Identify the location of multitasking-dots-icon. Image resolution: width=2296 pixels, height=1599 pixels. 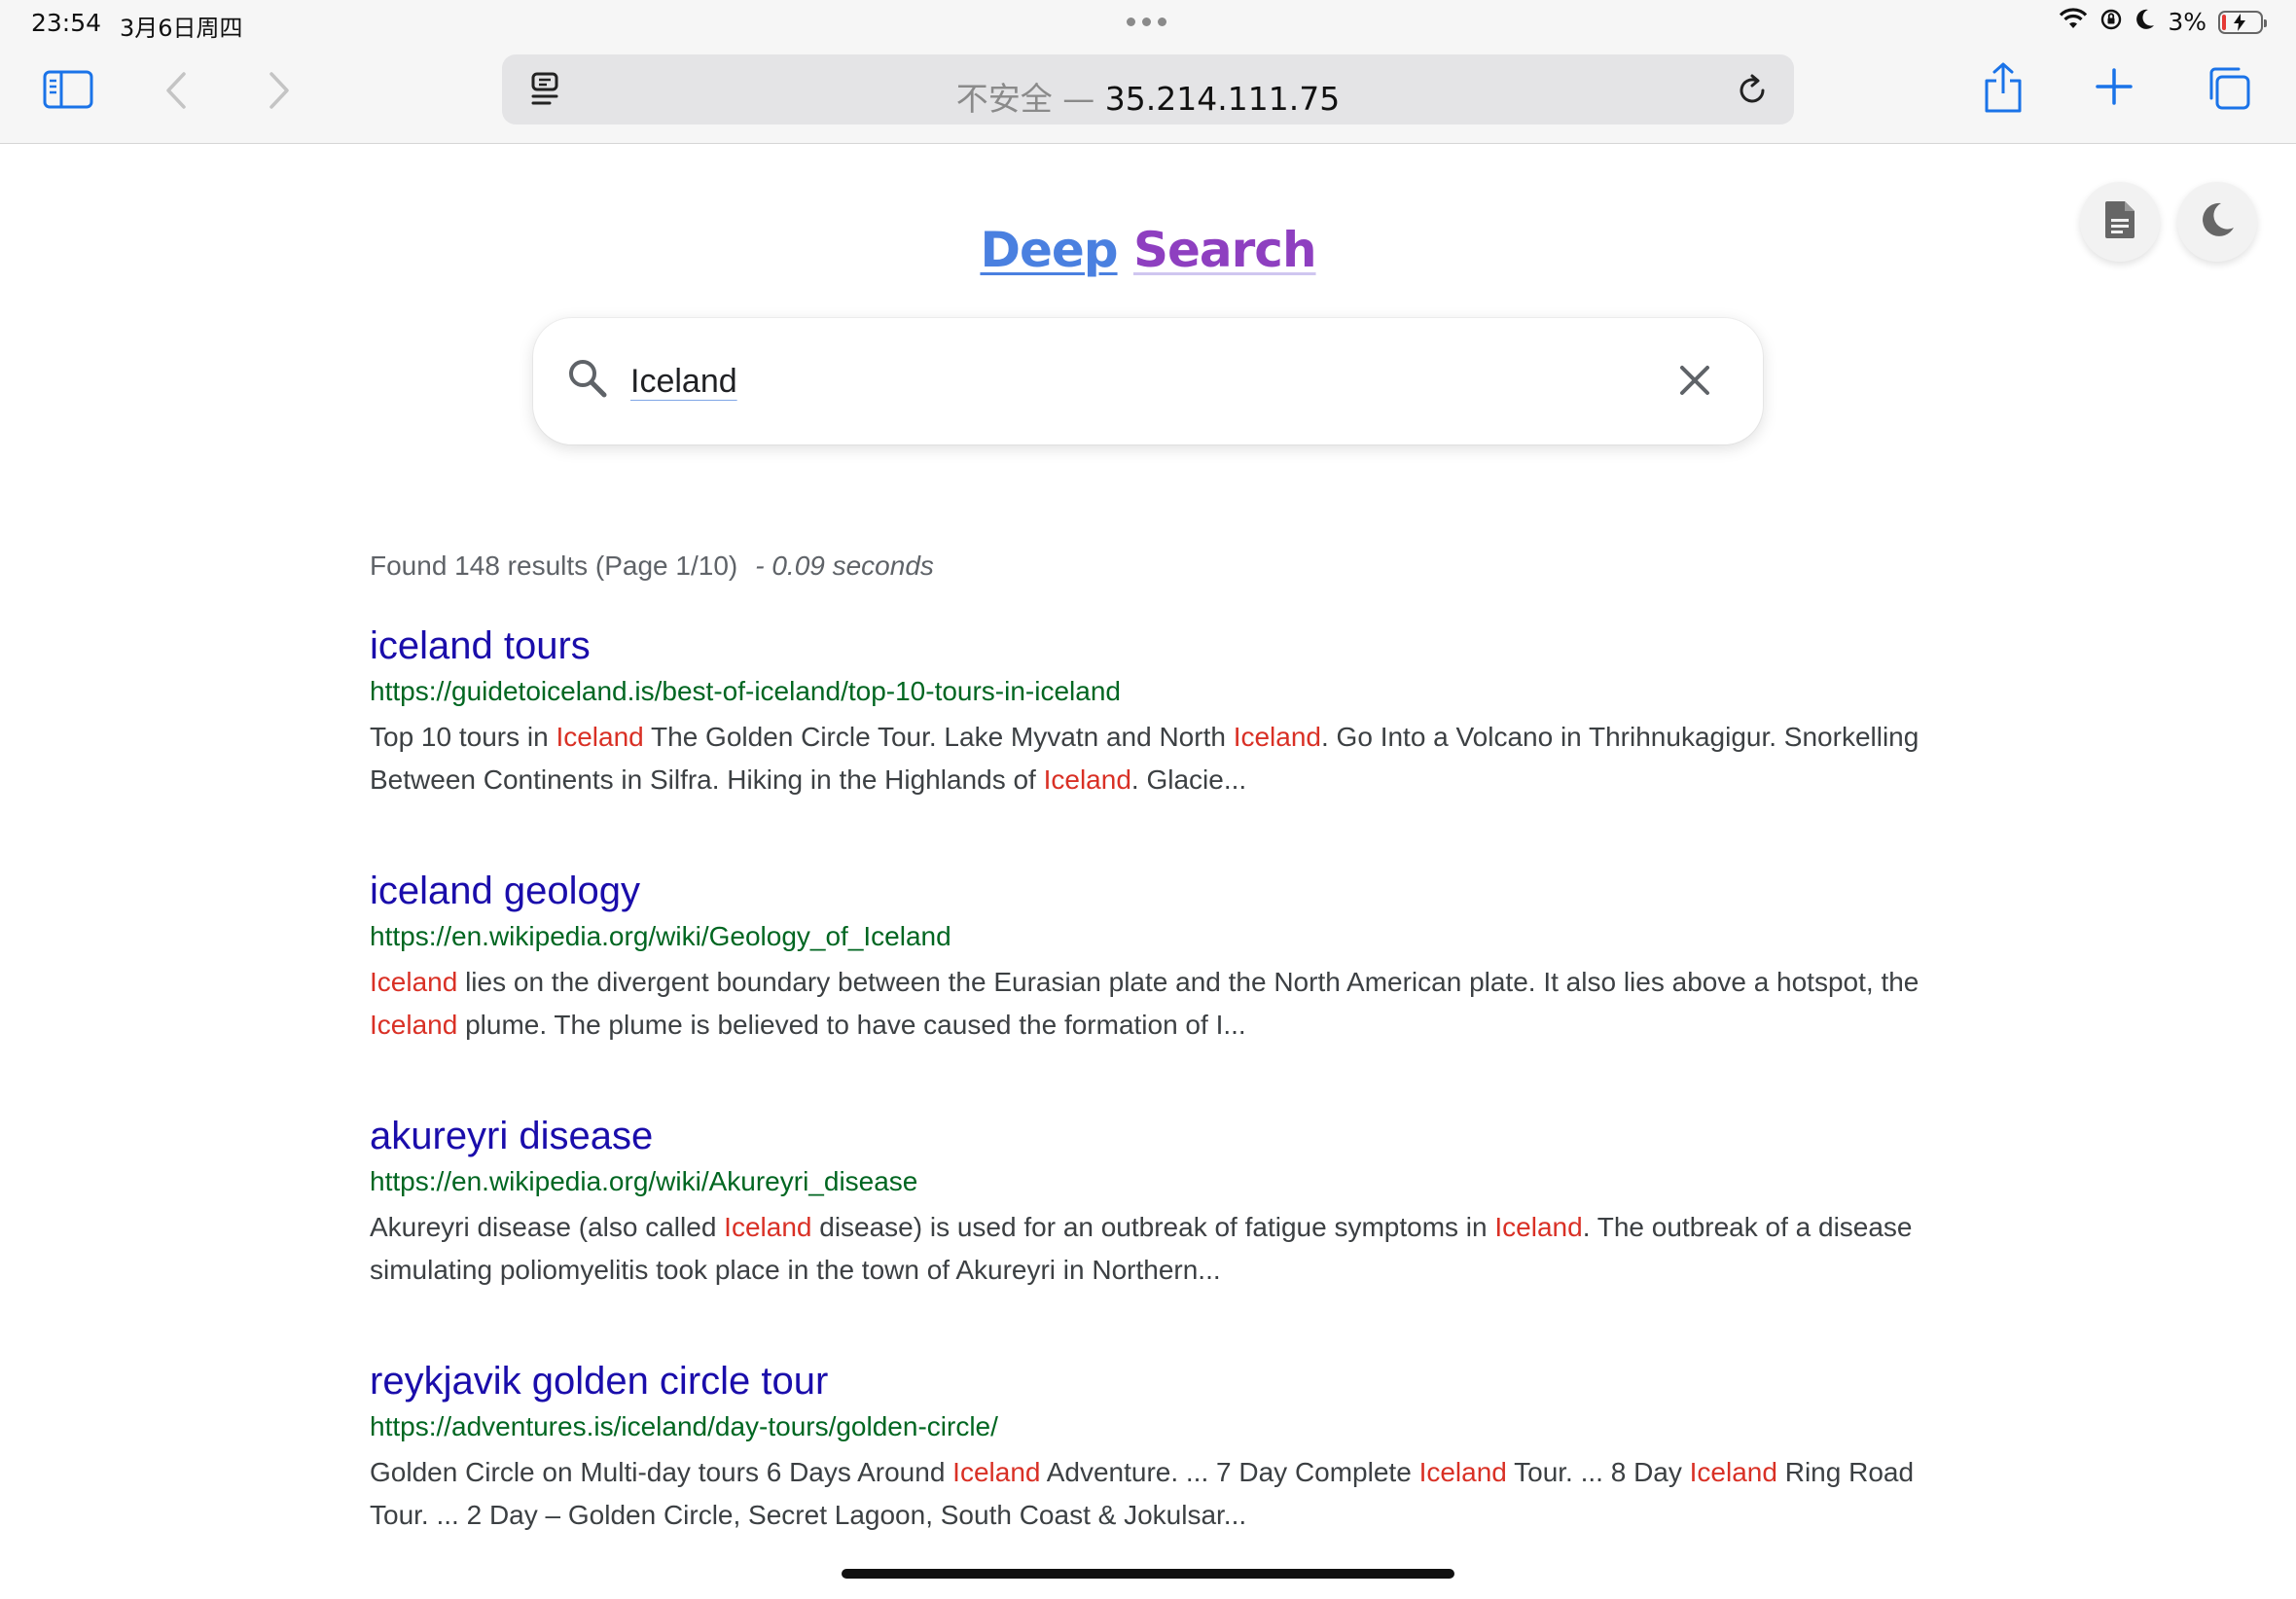
(1146, 22).